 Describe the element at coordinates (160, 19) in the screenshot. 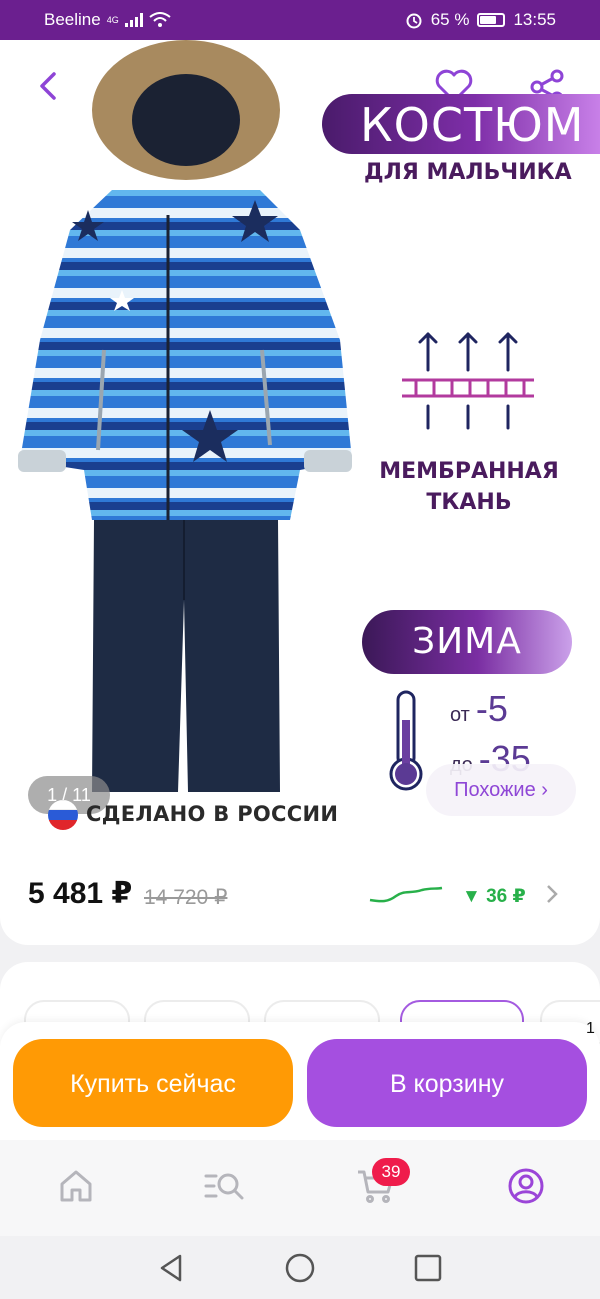

I see `wifi-icon` at that location.